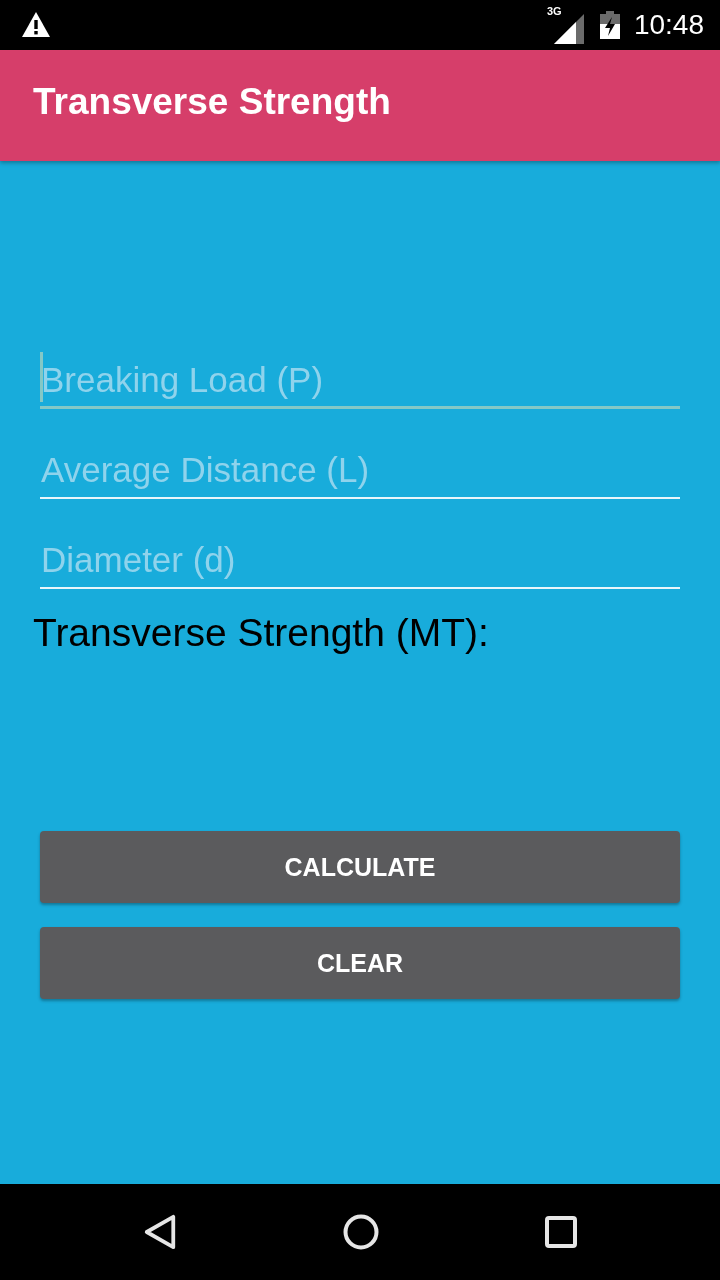 Image resolution: width=720 pixels, height=1280 pixels. I want to click on clock-time: 10:48, so click(668, 25).